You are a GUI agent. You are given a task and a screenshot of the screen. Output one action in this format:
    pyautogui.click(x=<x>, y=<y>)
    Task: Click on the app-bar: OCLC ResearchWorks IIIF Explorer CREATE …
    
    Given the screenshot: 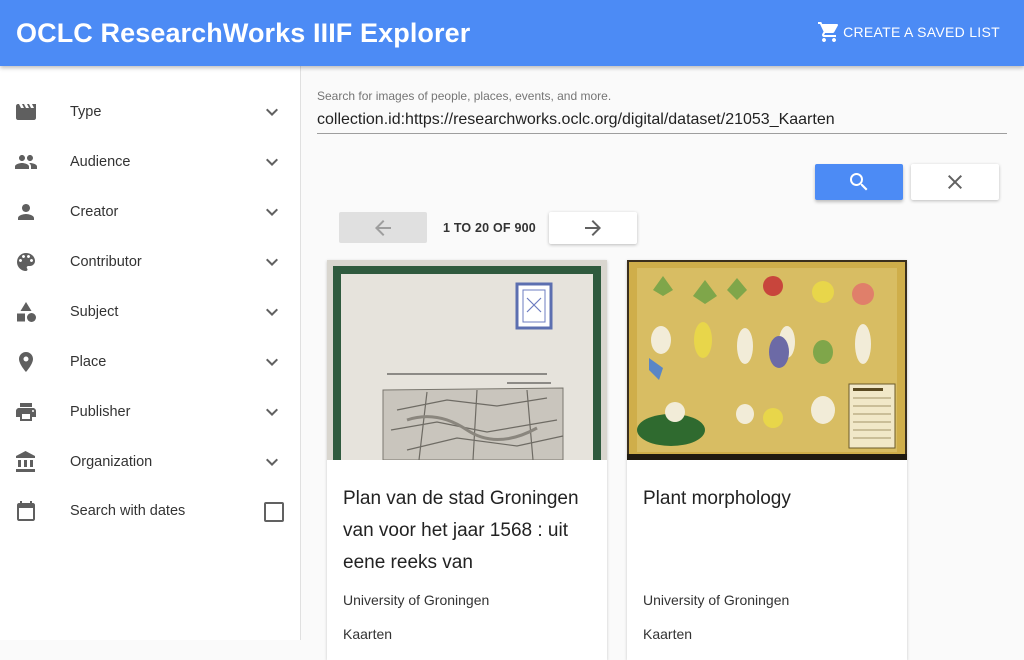 What is the action you would take?
    pyautogui.click(x=512, y=33)
    